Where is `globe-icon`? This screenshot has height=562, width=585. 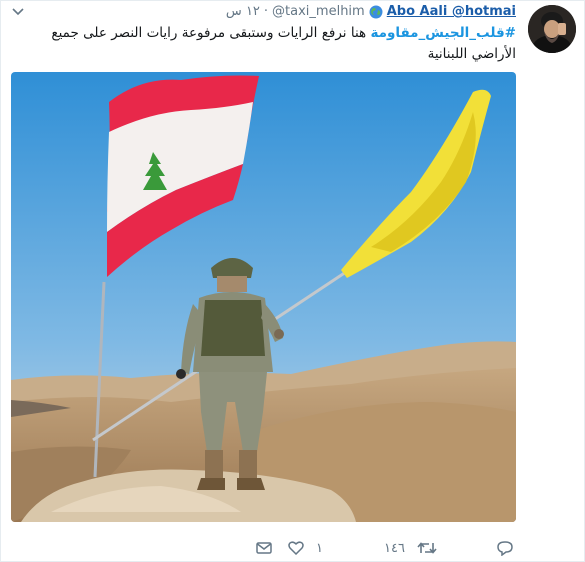
globe-icon is located at coordinates (376, 11).